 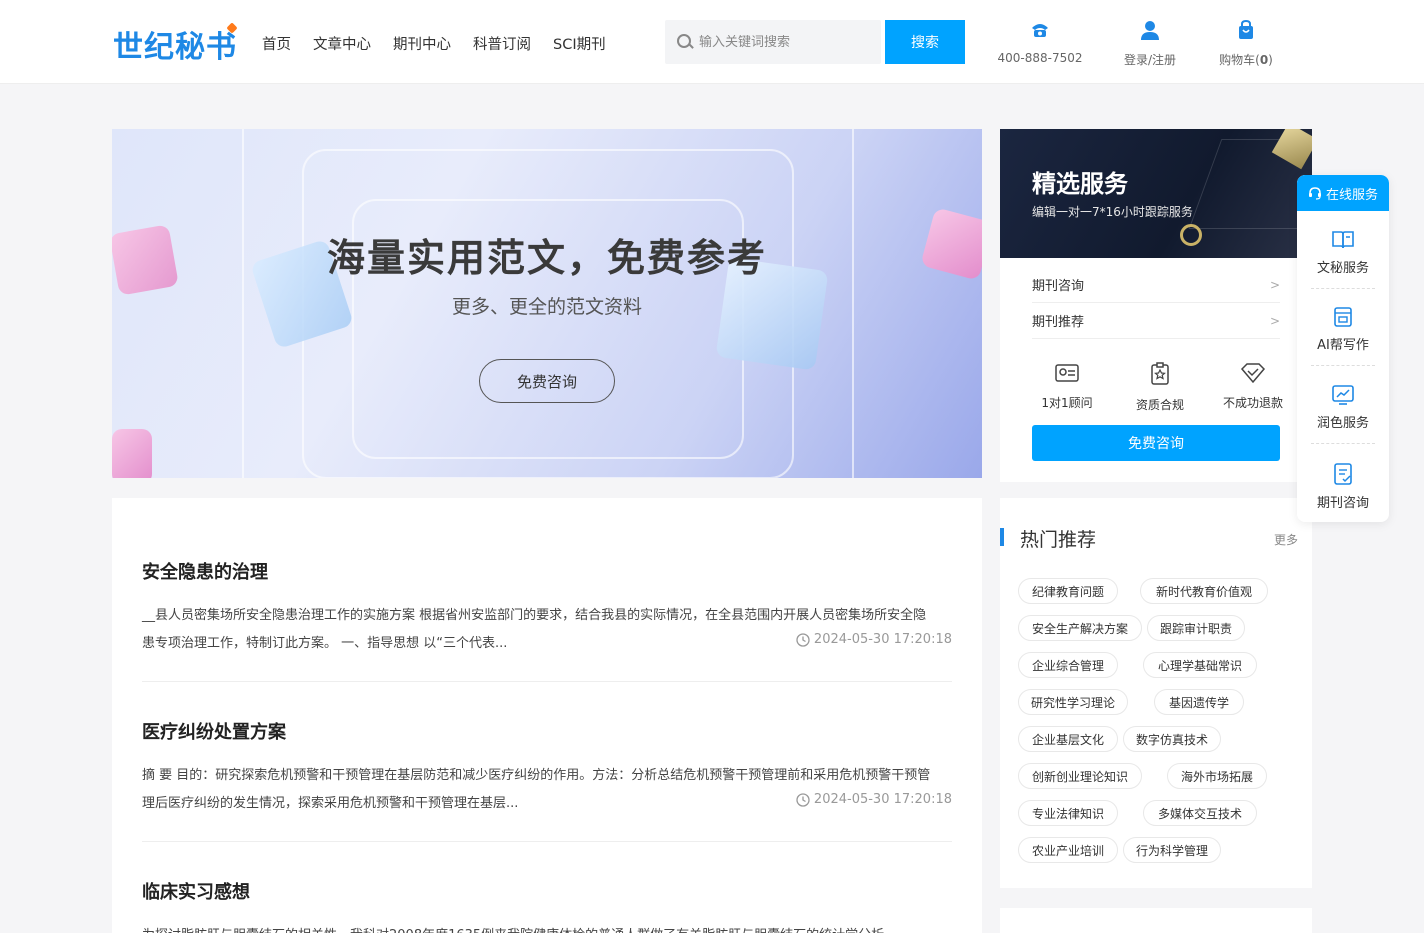 I want to click on service-link-label: 期刊咨询, so click(x=1058, y=286).